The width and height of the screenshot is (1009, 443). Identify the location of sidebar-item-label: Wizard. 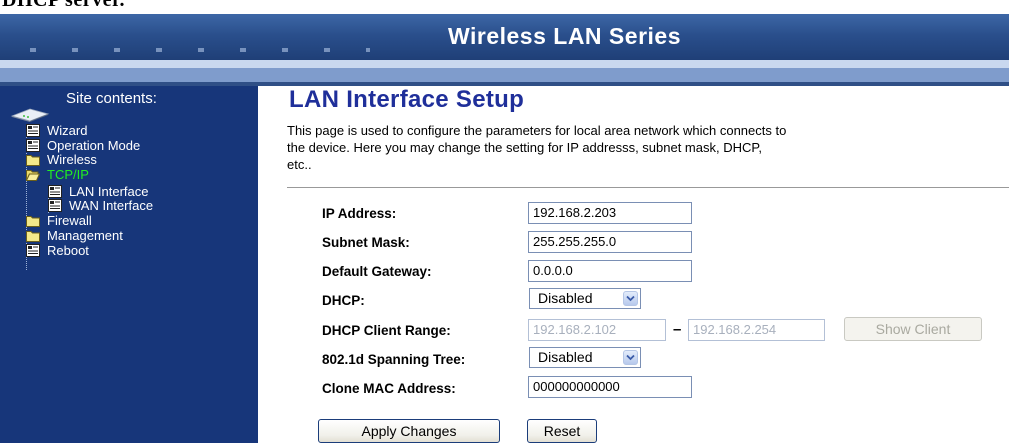
(67, 130).